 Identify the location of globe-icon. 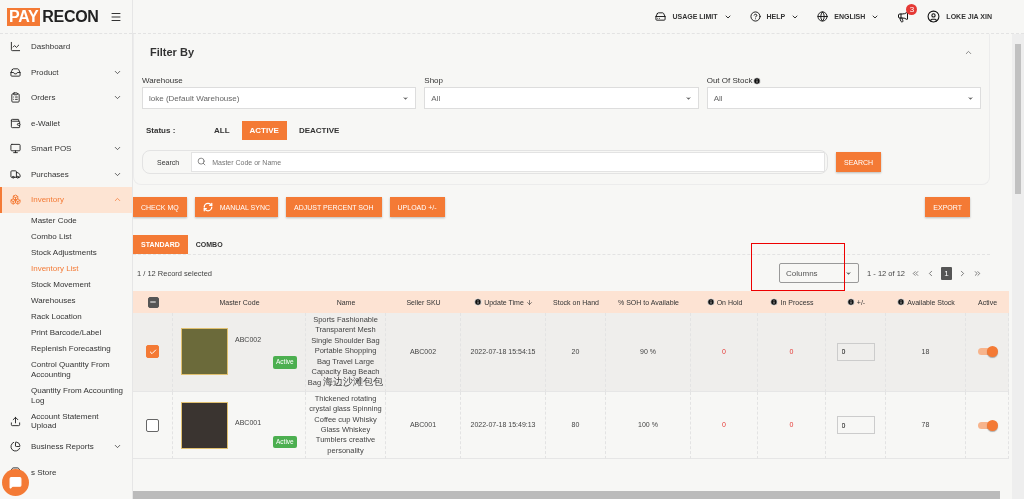
(823, 16).